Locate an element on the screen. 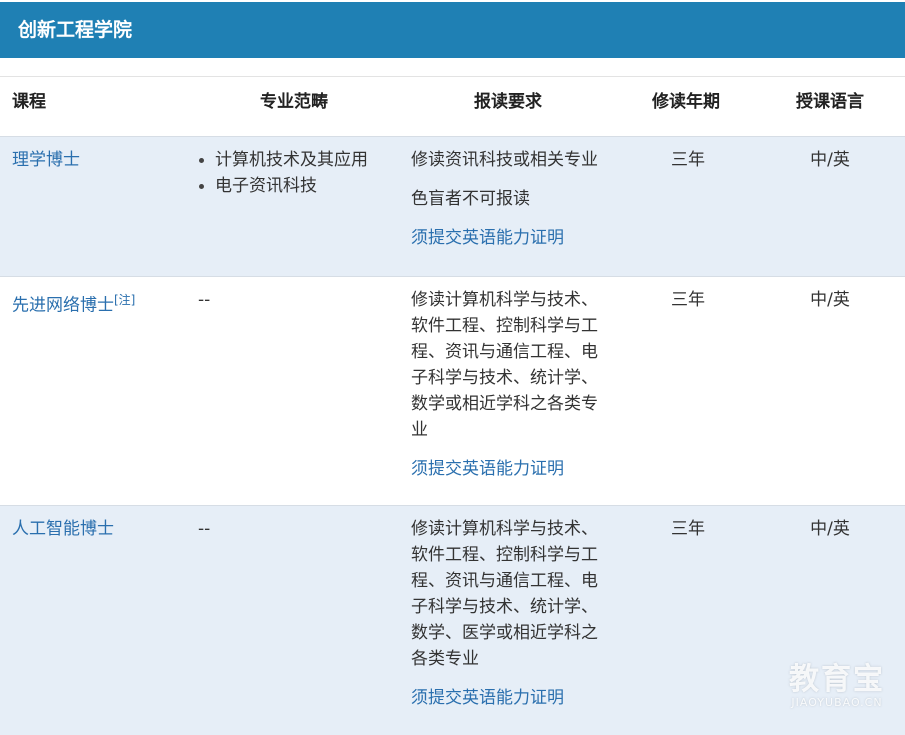  course-cell: 先进网络博士[注] is located at coordinates (73, 303).